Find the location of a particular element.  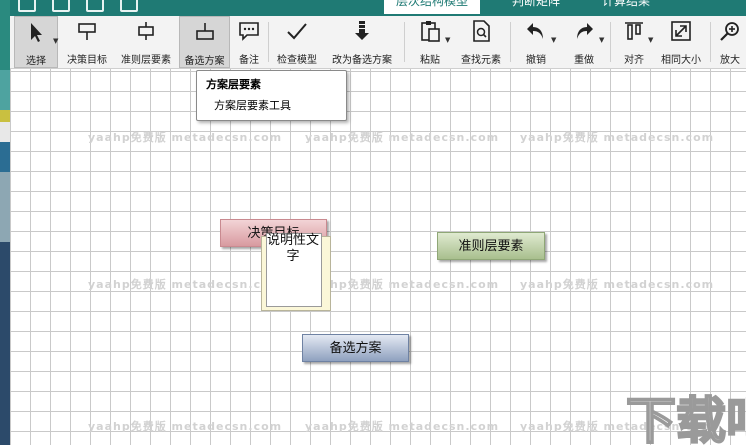

title-bar: 层次结构模型 判断矩阵 计算结果 is located at coordinates (378, 8).